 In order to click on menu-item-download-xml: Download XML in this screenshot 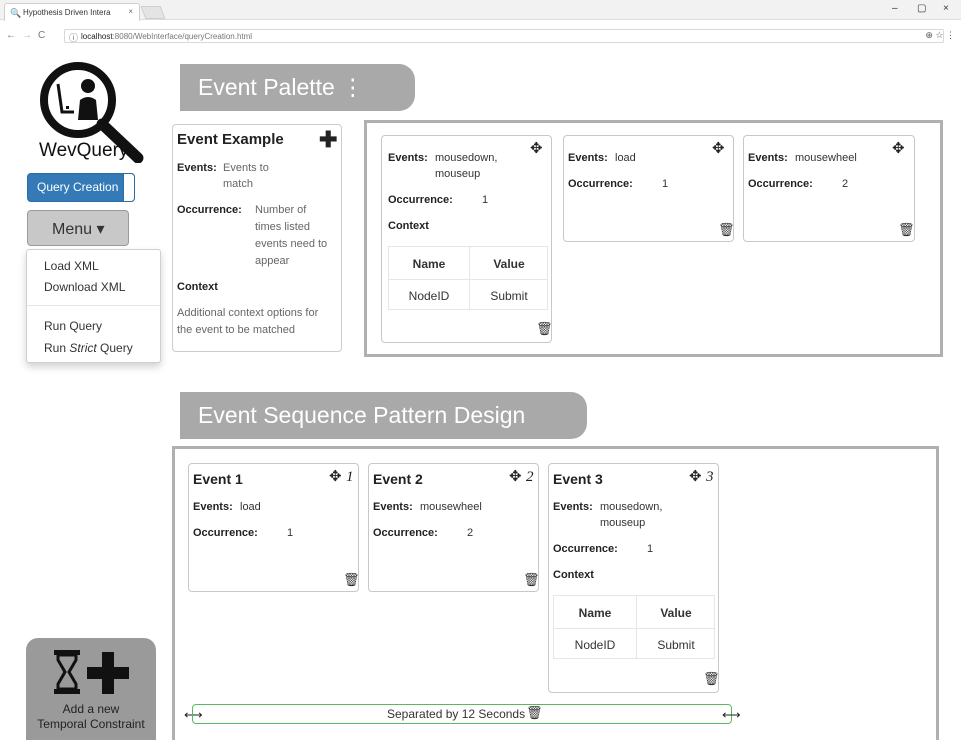, I will do `click(84, 287)`.